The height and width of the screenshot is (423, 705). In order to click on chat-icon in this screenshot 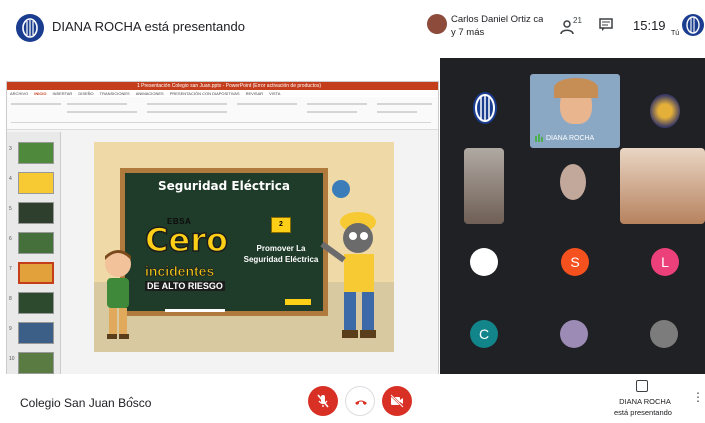, I will do `click(606, 25)`.